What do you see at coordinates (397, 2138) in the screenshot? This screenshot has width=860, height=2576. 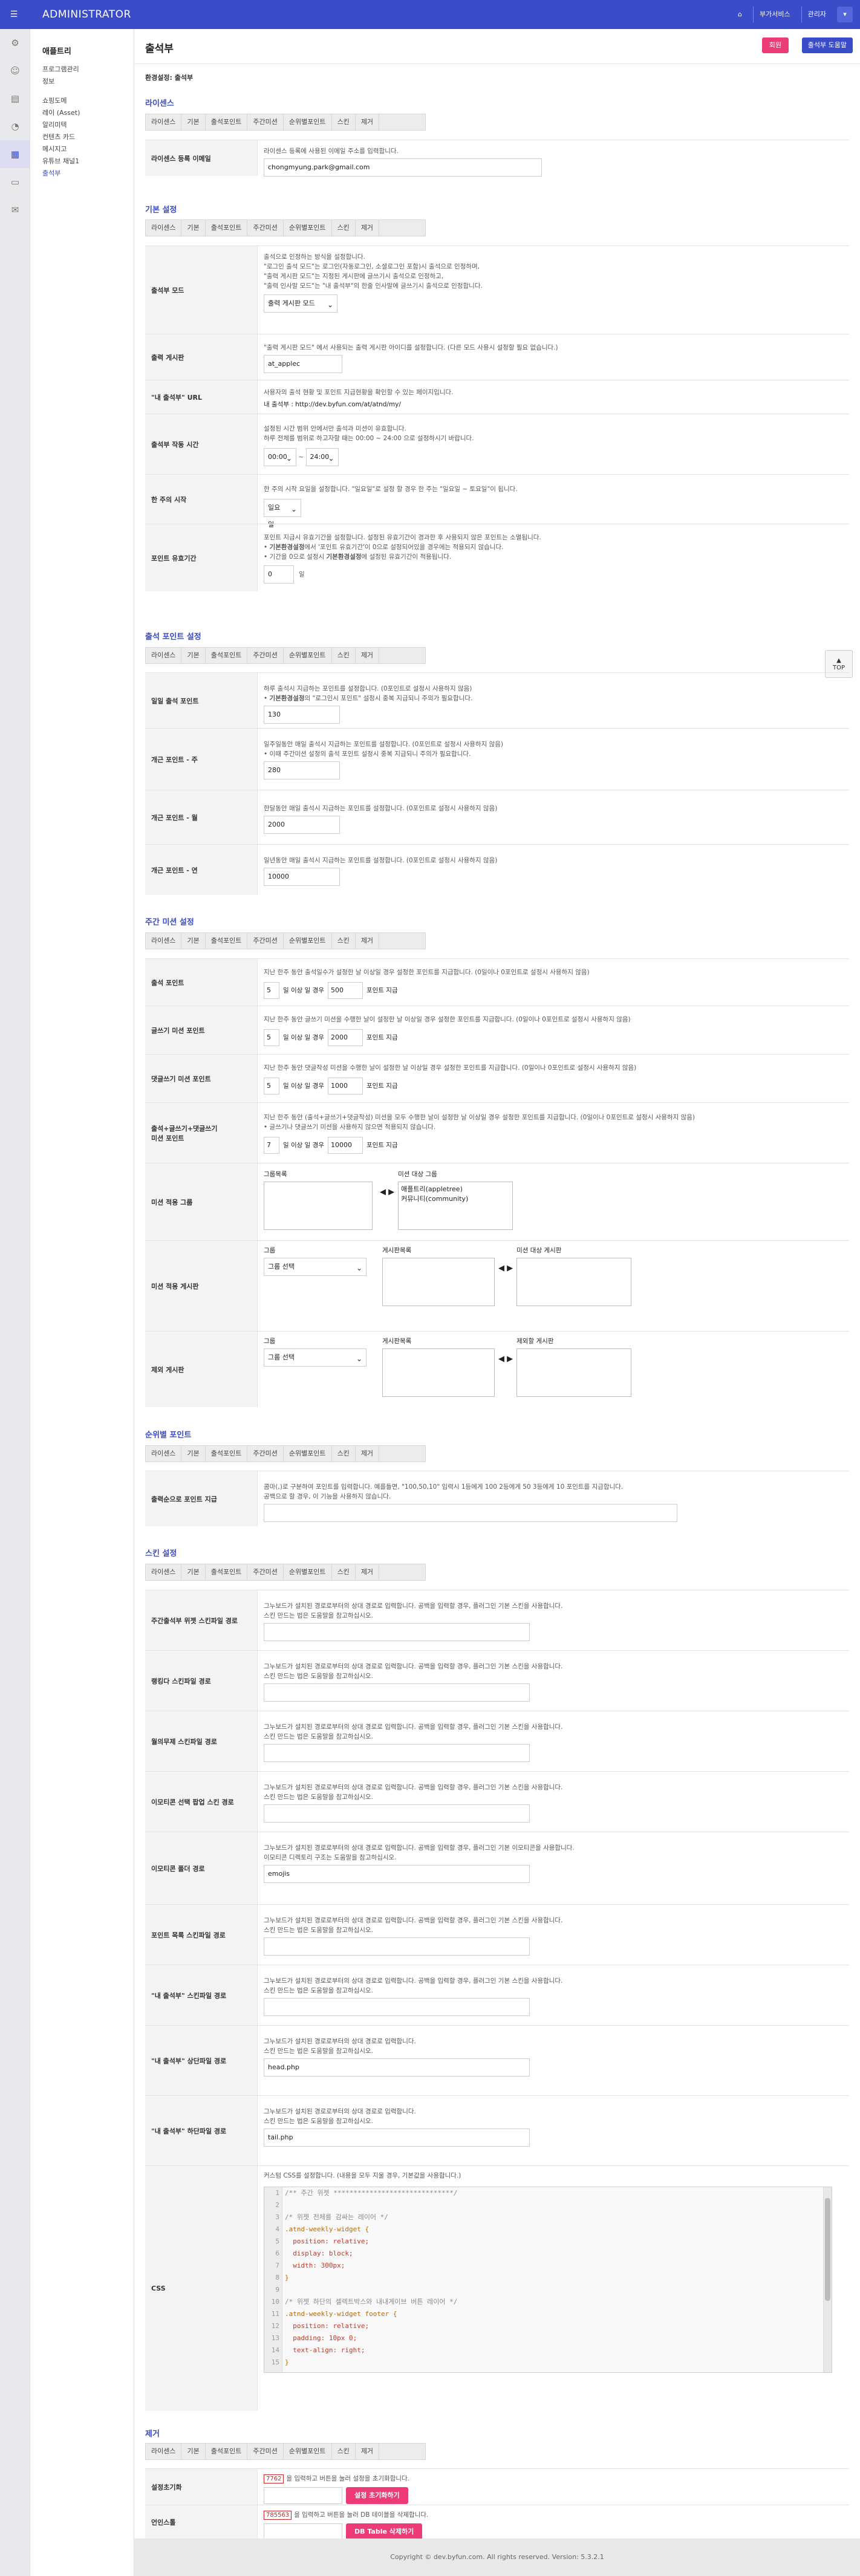 I see `skin-input-8: tail.php` at bounding box center [397, 2138].